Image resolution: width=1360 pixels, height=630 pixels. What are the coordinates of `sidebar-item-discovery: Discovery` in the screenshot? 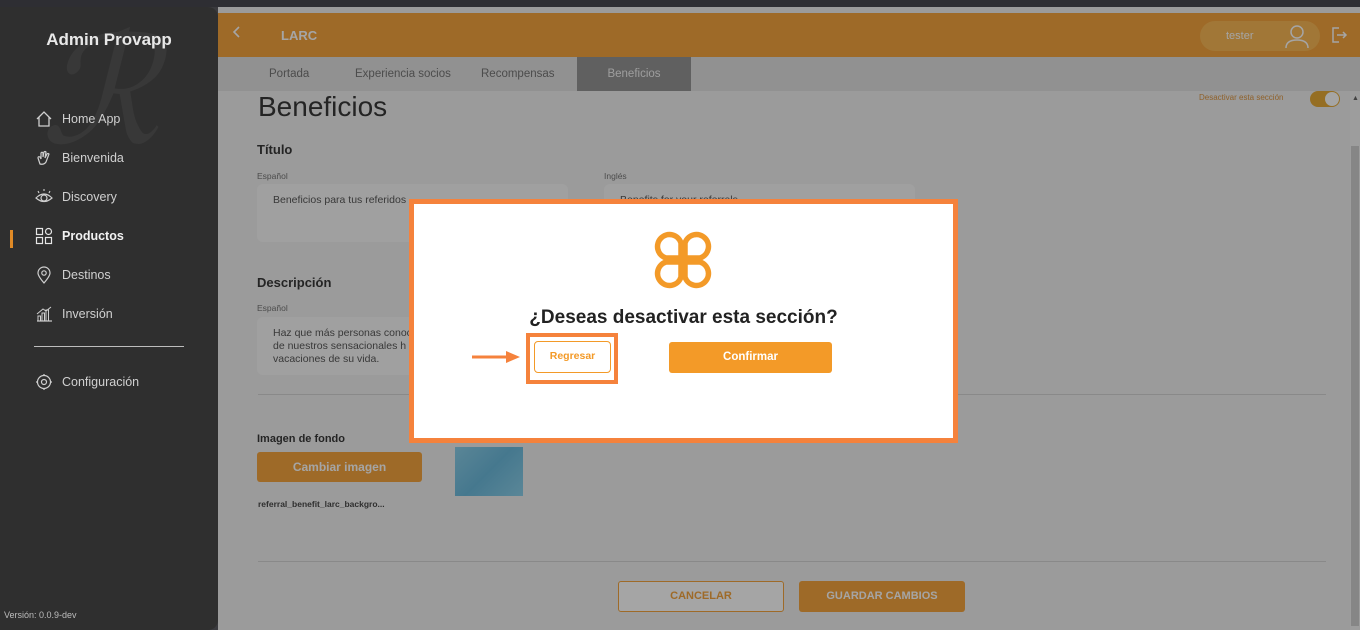 It's located at (75, 197).